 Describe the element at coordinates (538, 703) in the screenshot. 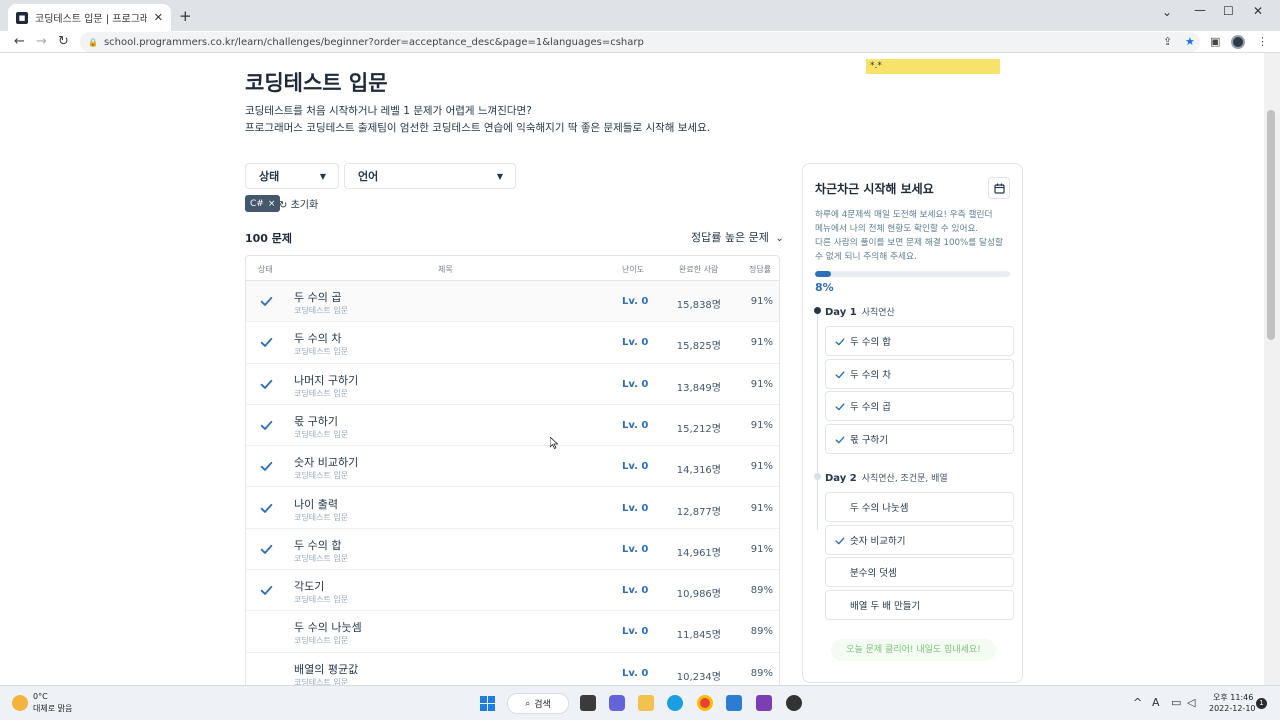

I see `taskbar-search-button: ⌕ 검색` at that location.